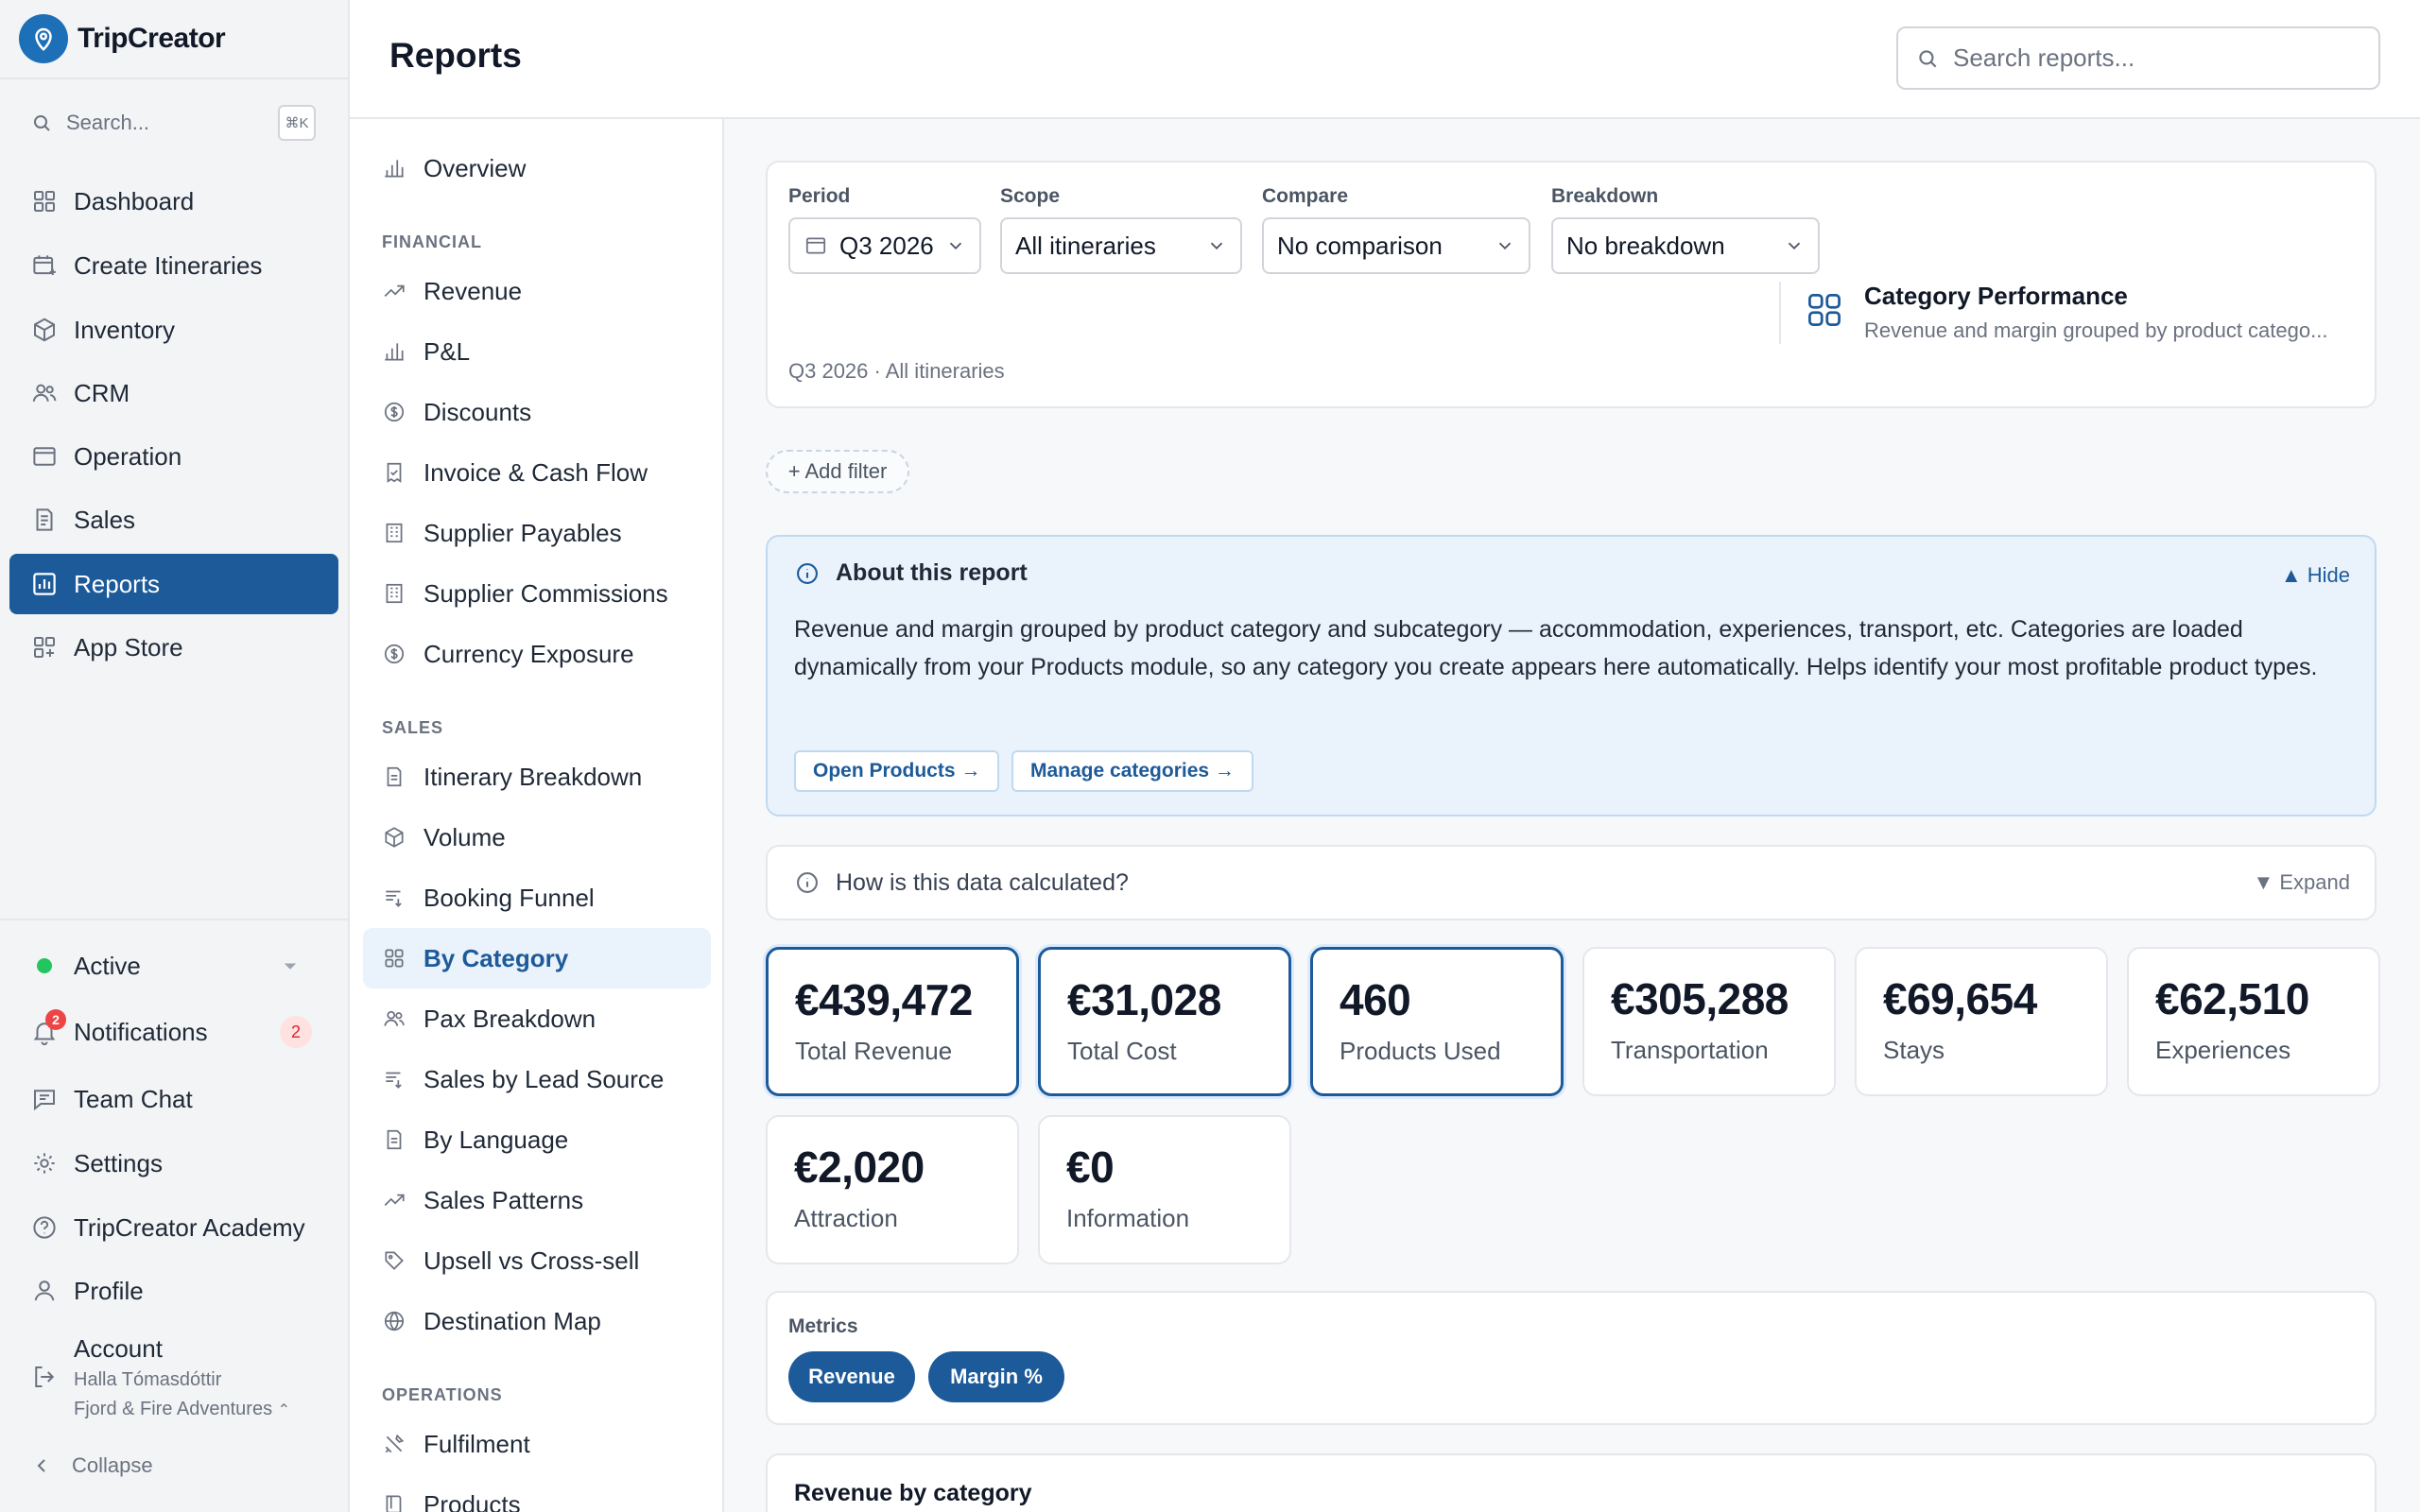 This screenshot has width=2420, height=1512. I want to click on chat-icon, so click(44, 1099).